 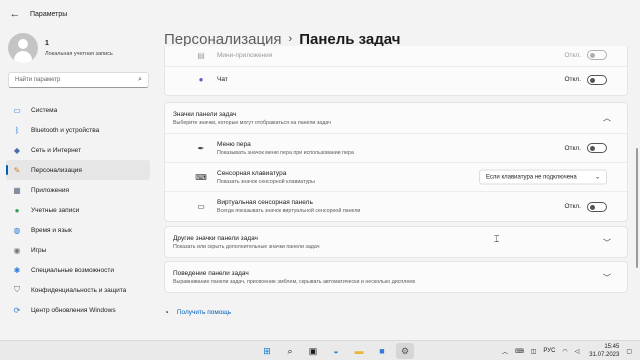 I want to click on sidebar-item-label: Конфиденциальность и защита, so click(x=79, y=290).